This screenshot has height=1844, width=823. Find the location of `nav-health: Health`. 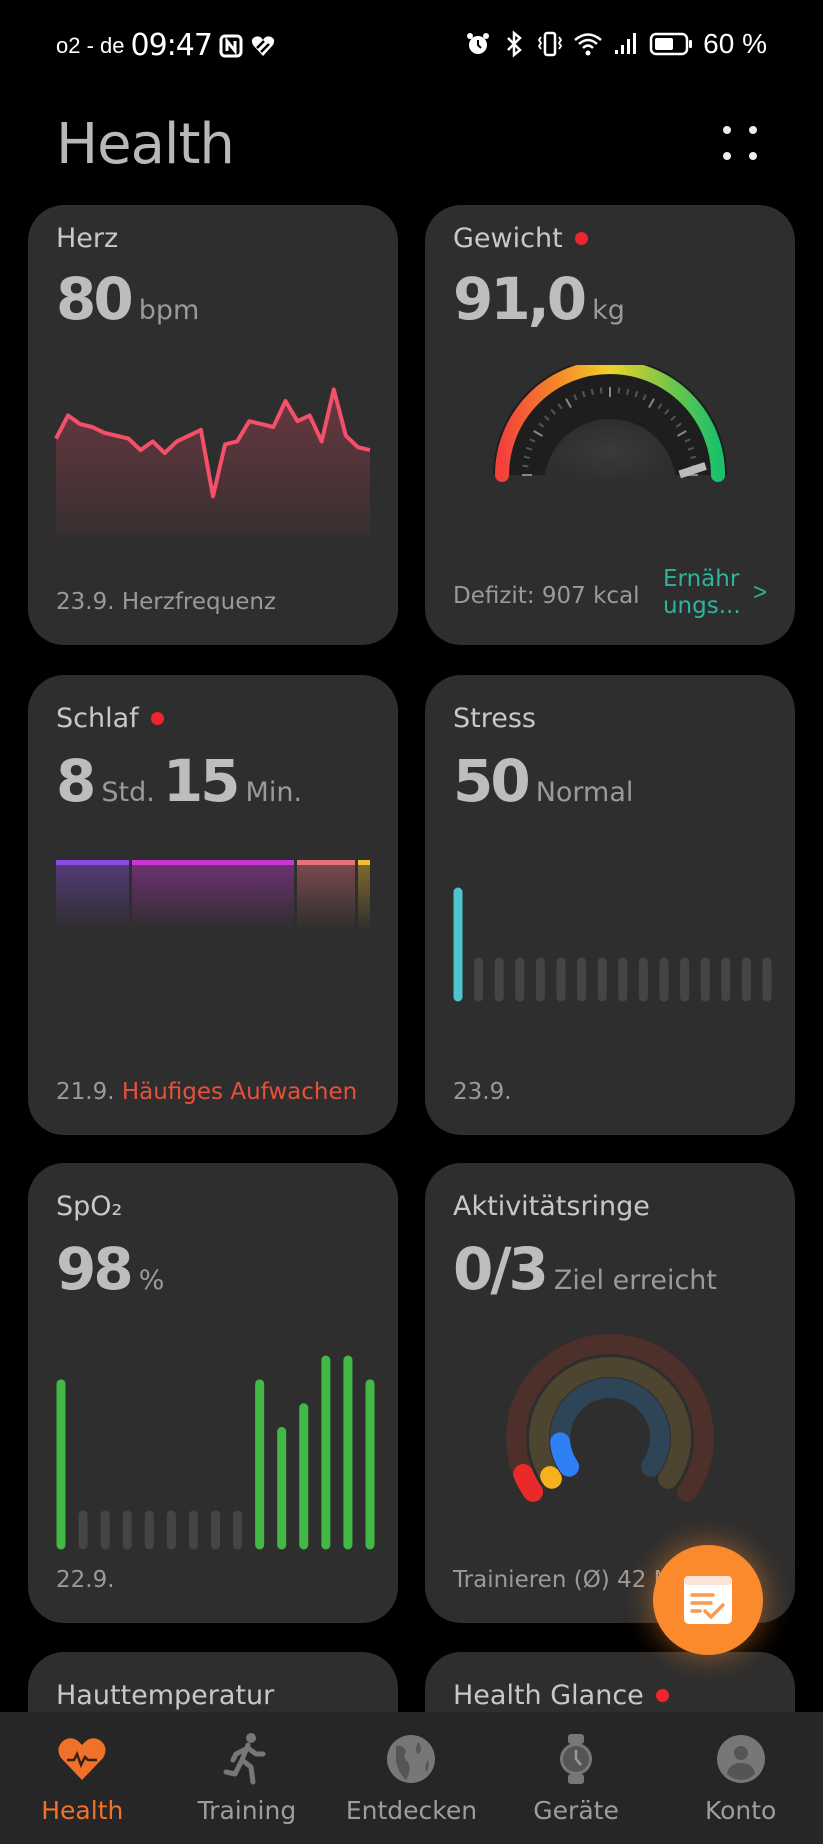

nav-health: Health is located at coordinates (82, 1778).